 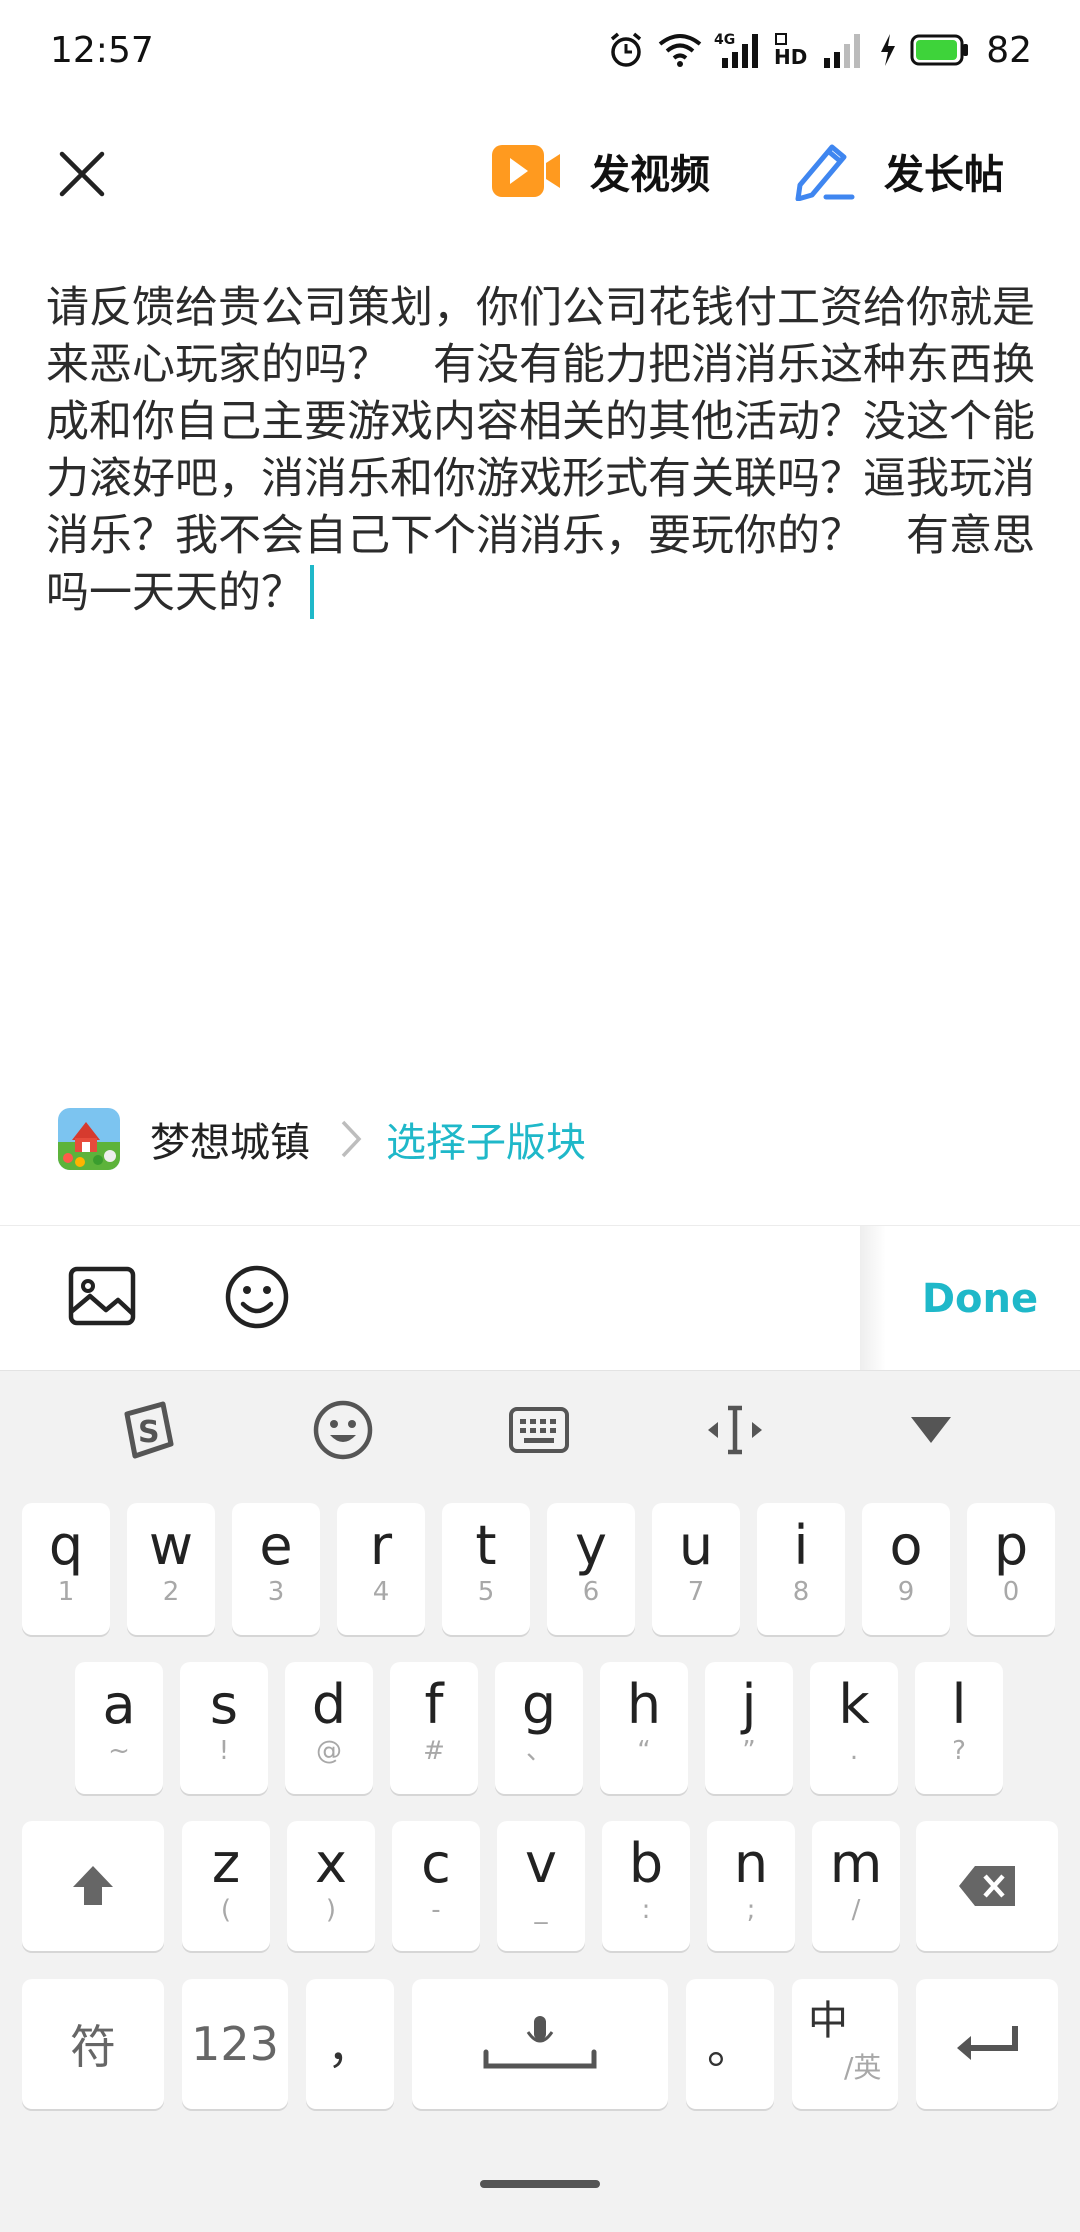 I want to click on lang-main-label: 中, so click(x=828, y=2021).